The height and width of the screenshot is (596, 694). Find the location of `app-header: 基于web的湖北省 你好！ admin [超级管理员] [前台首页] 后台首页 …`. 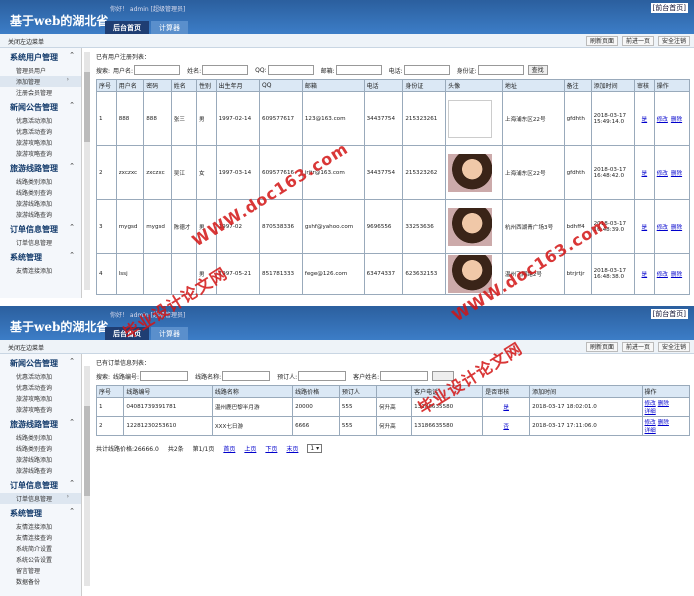

app-header: 基于web的湖北省 你好！ admin [超级管理员] [前台首页] 后台首页 … is located at coordinates (347, 323).